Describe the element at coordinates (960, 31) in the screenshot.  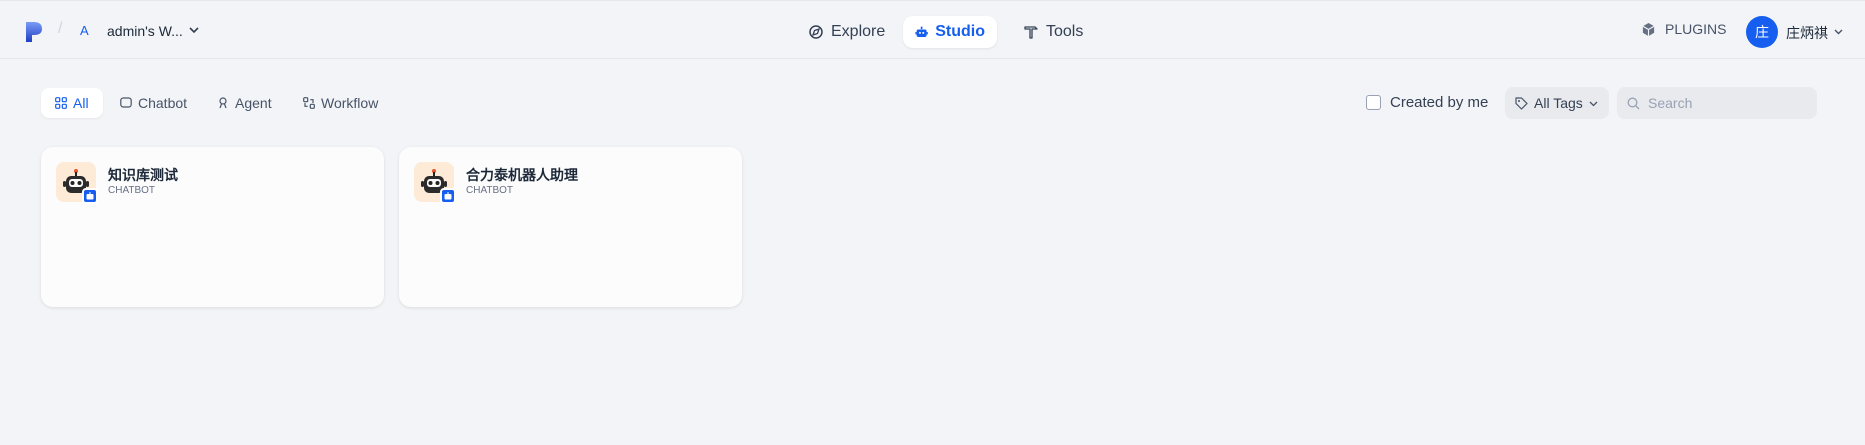
I see `nav-studio-label: Studio` at that location.